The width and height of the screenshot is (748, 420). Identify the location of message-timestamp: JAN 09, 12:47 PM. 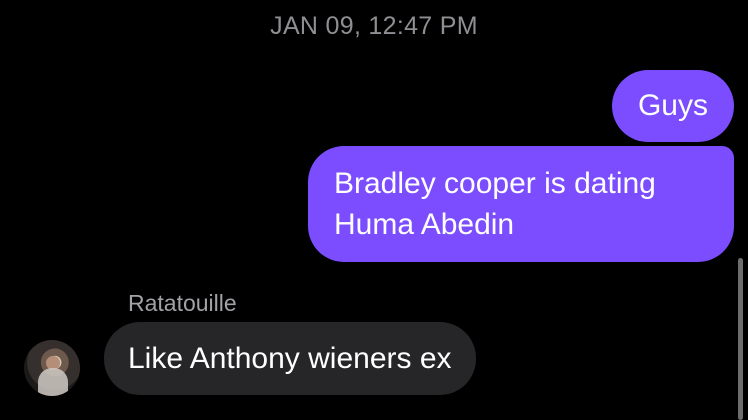
(374, 26).